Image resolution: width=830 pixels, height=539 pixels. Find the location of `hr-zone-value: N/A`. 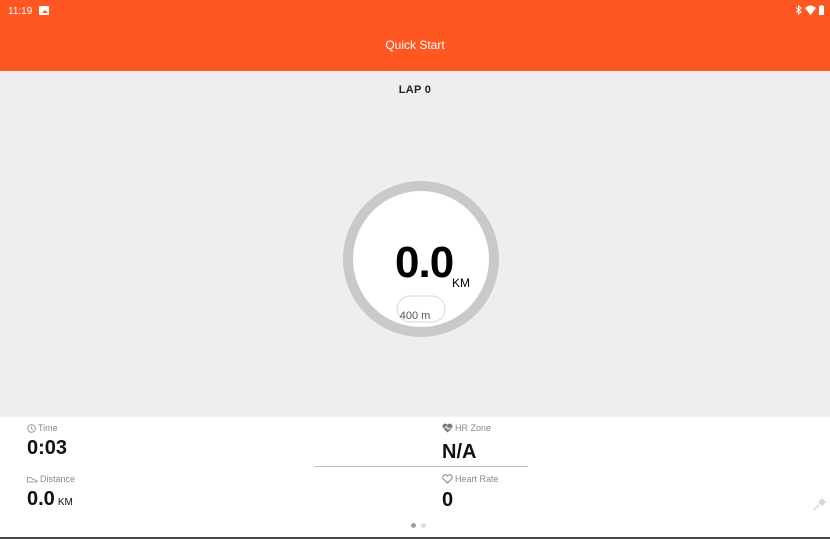

hr-zone-value: N/A is located at coordinates (459, 452).